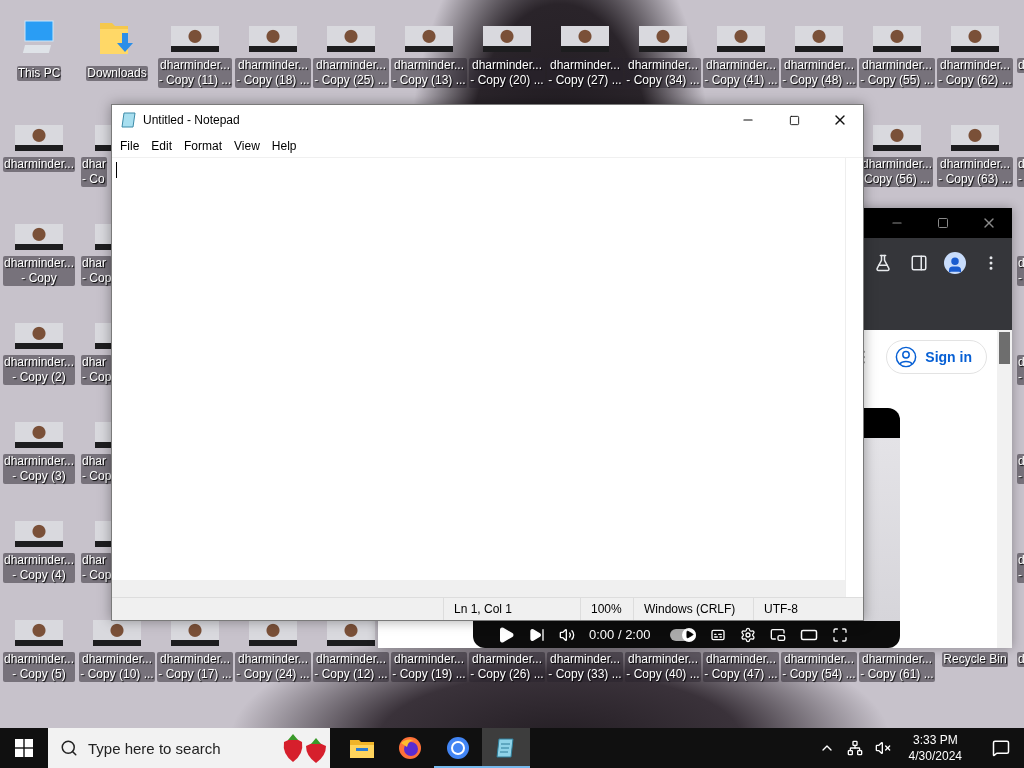  I want to click on status-text: 100%, so click(606, 609).